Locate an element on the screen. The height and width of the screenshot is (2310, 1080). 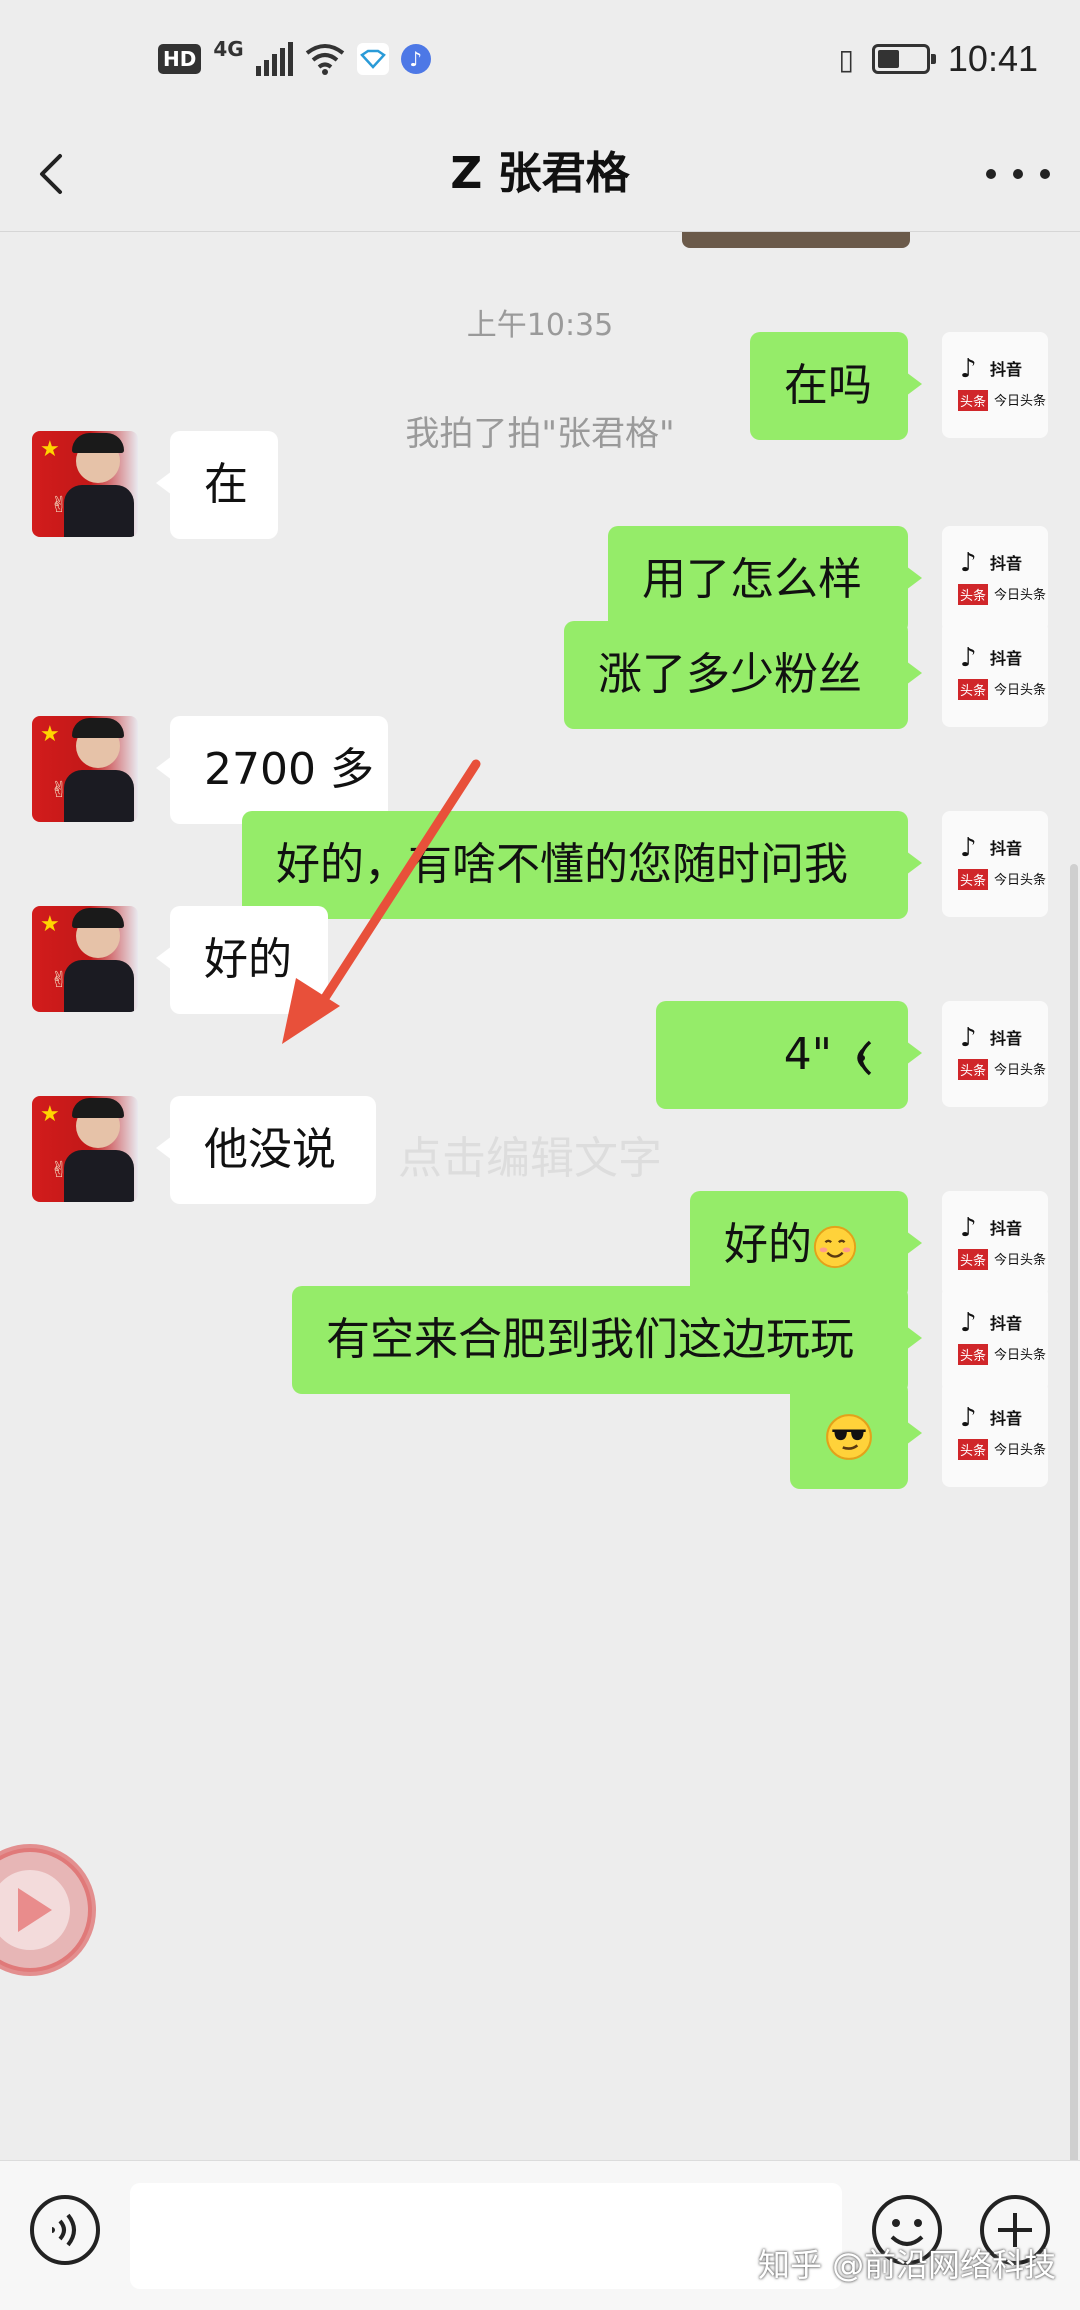
network-type: 4G is located at coordinates (228, 49).